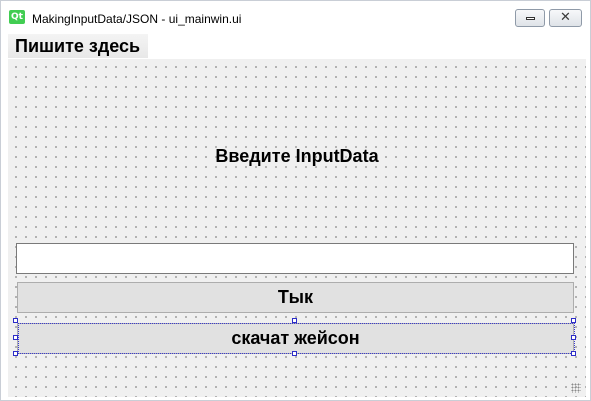 The width and height of the screenshot is (591, 401). Describe the element at coordinates (297, 156) in the screenshot. I see `prompt-label: Введите InputData` at that location.